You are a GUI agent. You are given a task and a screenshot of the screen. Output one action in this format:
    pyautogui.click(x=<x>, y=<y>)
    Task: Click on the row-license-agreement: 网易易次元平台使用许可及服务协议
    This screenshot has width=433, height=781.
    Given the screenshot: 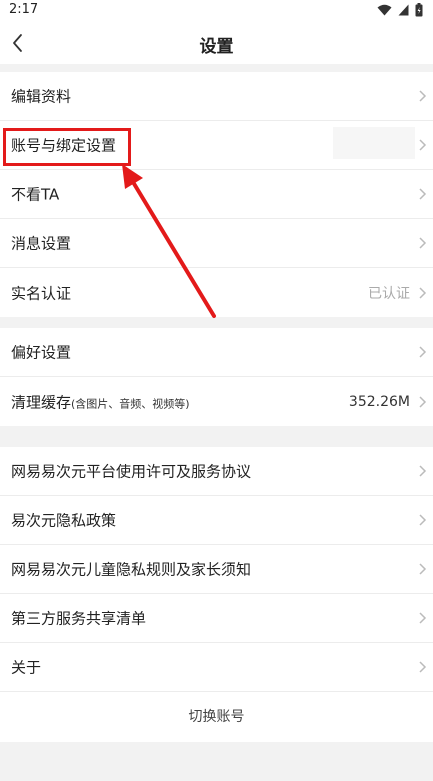 What is the action you would take?
    pyautogui.click(x=216, y=471)
    